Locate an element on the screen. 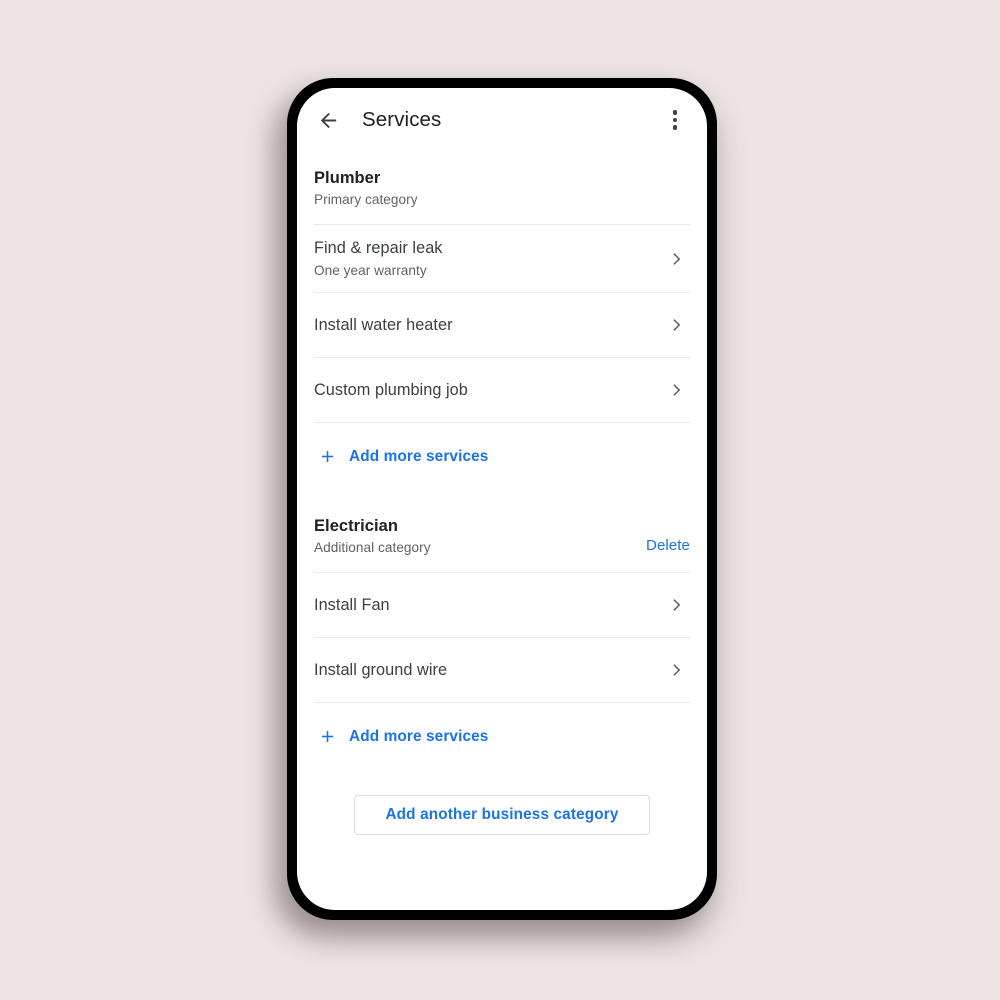 The image size is (1000, 1000). category-name: Plumber is located at coordinates (347, 178).